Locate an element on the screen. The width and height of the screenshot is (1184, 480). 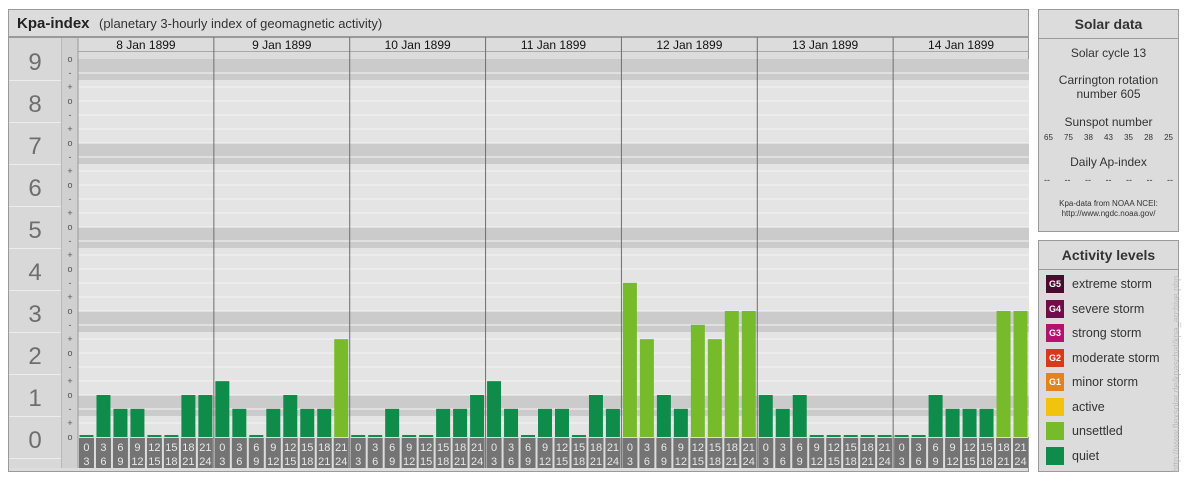
y-tick-label: 4 is located at coordinates (34, 272).